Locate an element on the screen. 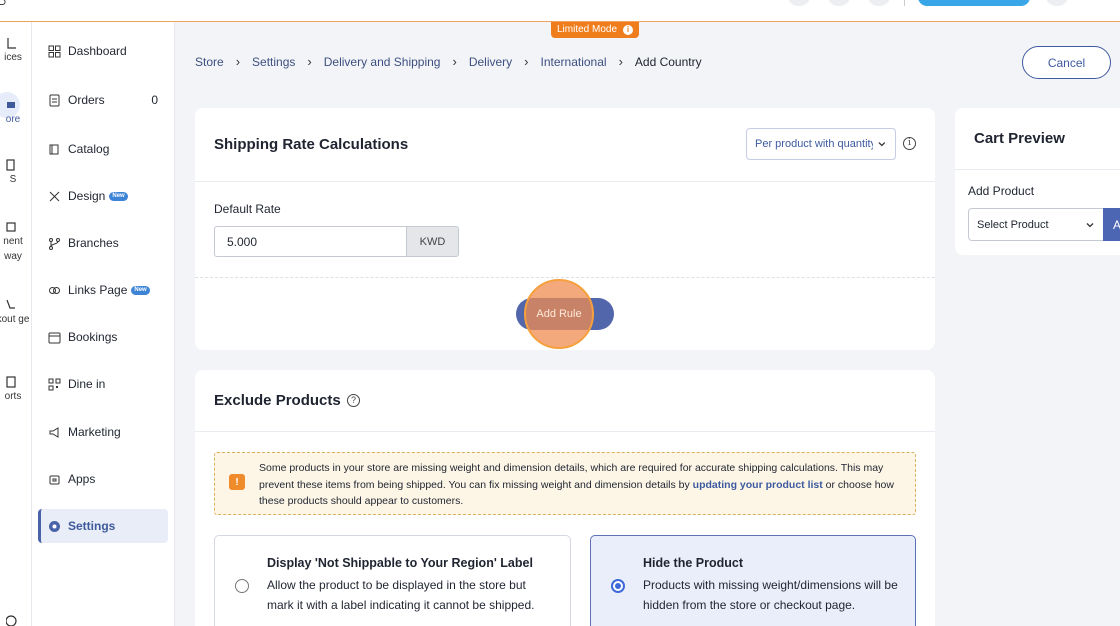 The image size is (1120, 626). pos-icon is located at coordinates (10, 165).